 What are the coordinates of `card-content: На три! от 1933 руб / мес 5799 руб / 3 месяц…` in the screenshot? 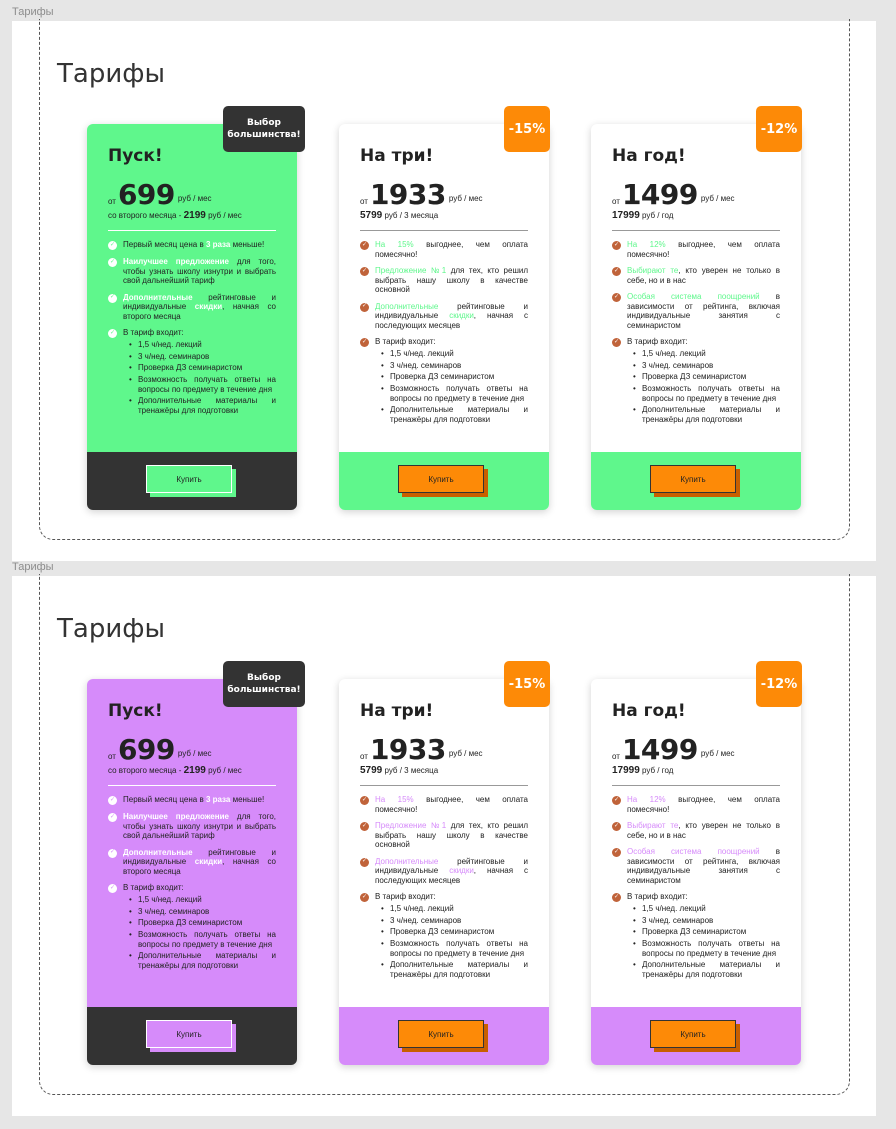 It's located at (444, 288).